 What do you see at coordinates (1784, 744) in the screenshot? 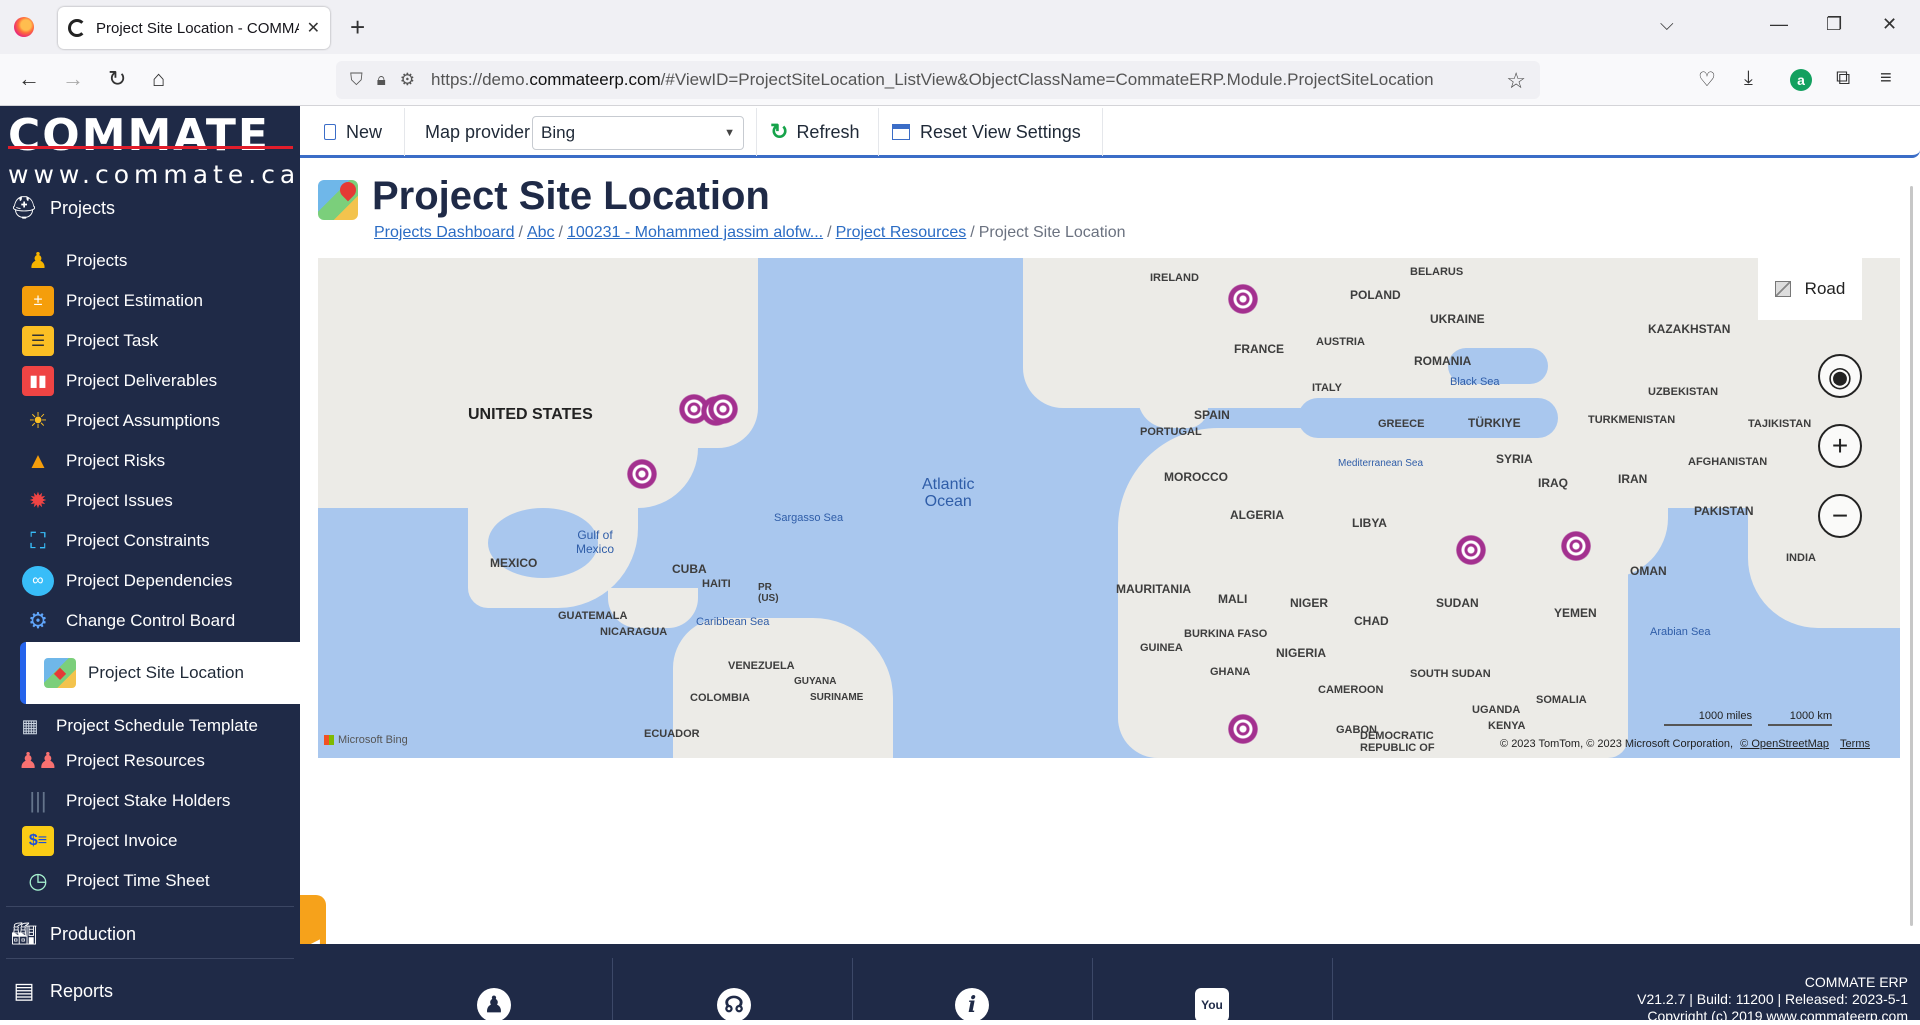
I see `openstreetmap-link: © OpenStreetMap` at bounding box center [1784, 744].